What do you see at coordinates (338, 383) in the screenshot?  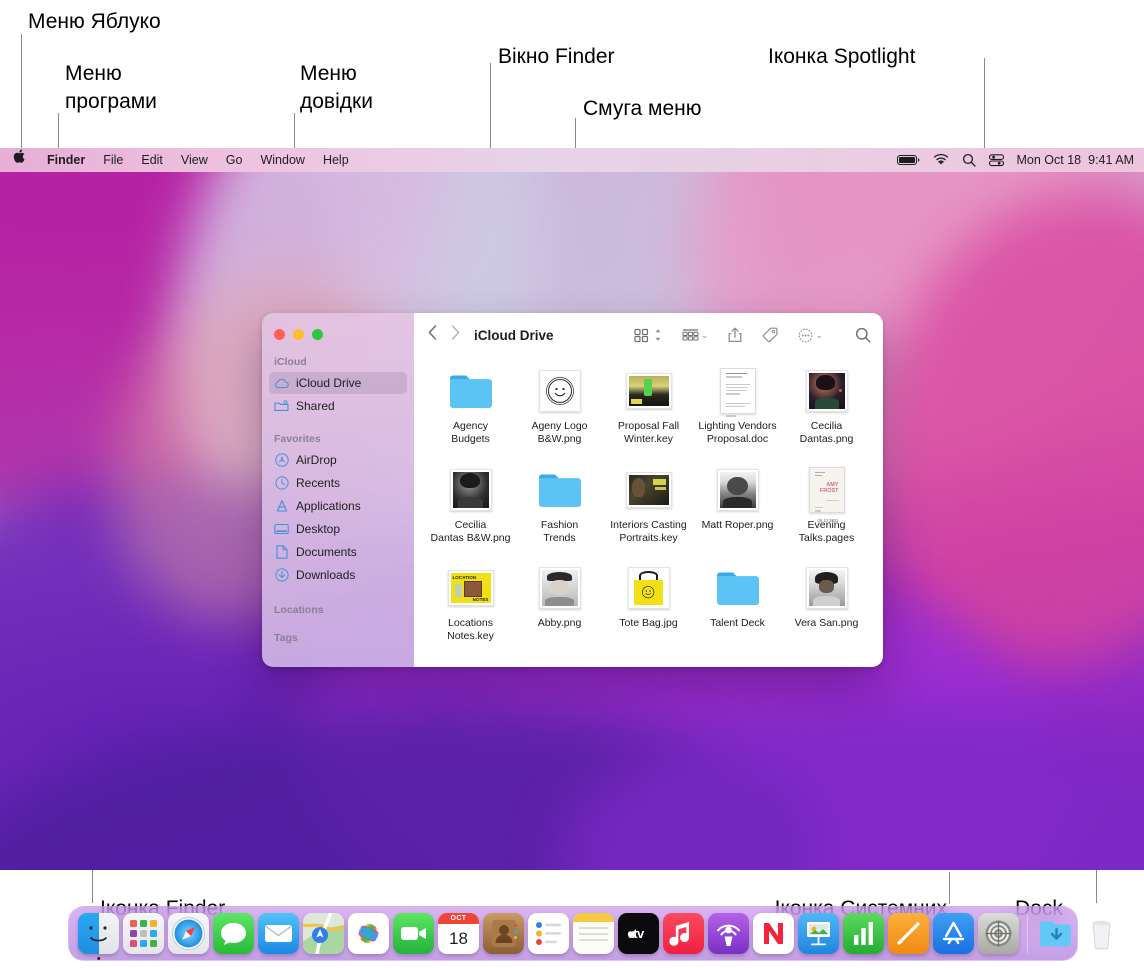 I see `sidebar-item-icloud-drive: iCloud Drive` at bounding box center [338, 383].